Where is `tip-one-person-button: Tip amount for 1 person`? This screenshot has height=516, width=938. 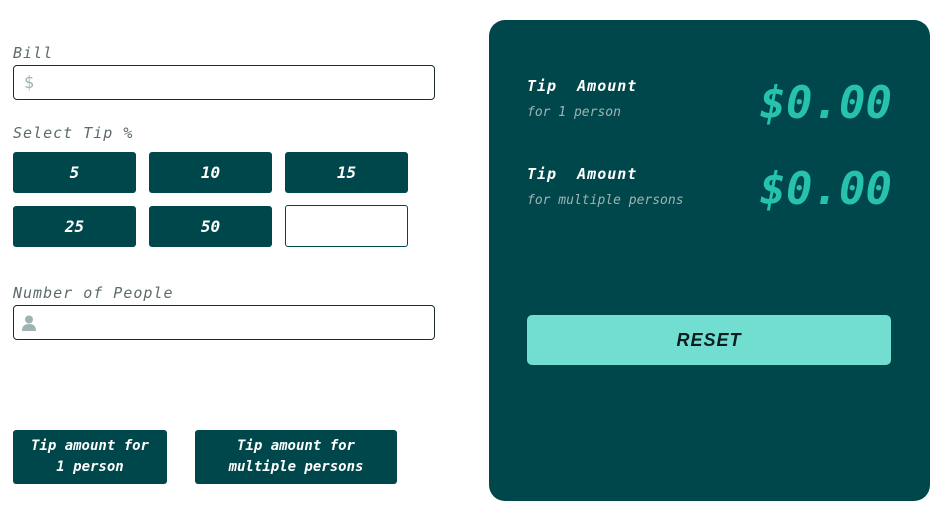 tip-one-person-button: Tip amount for 1 person is located at coordinates (90, 457).